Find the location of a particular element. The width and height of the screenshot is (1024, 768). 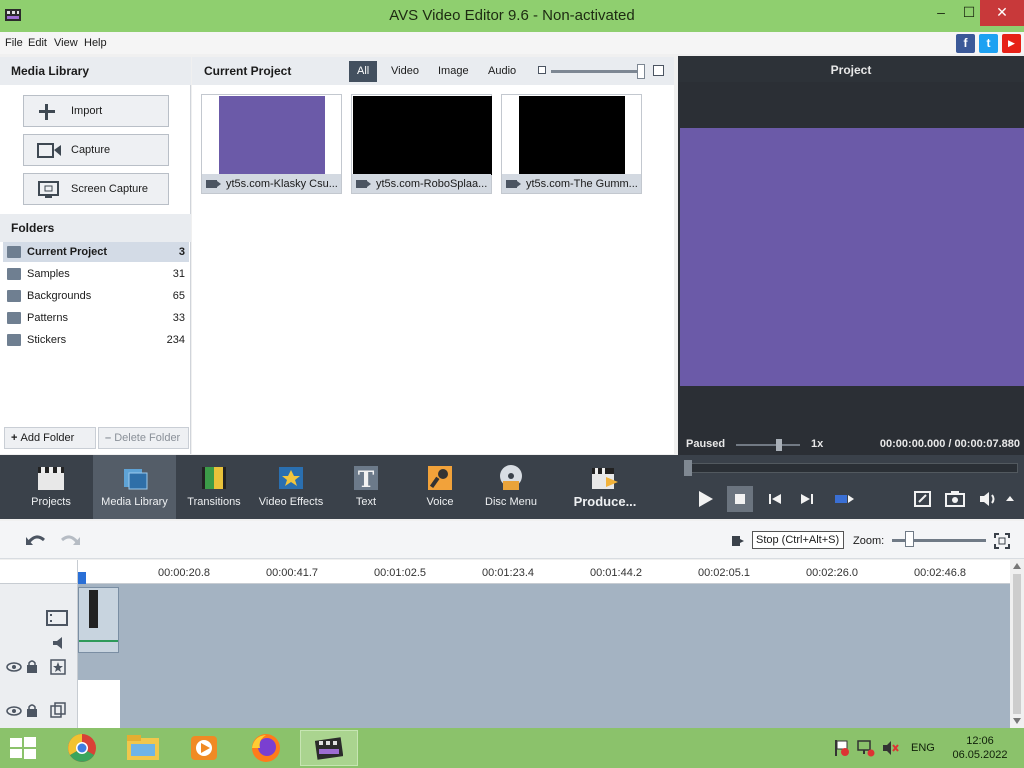

fit-timeline-icon is located at coordinates (1002, 541).